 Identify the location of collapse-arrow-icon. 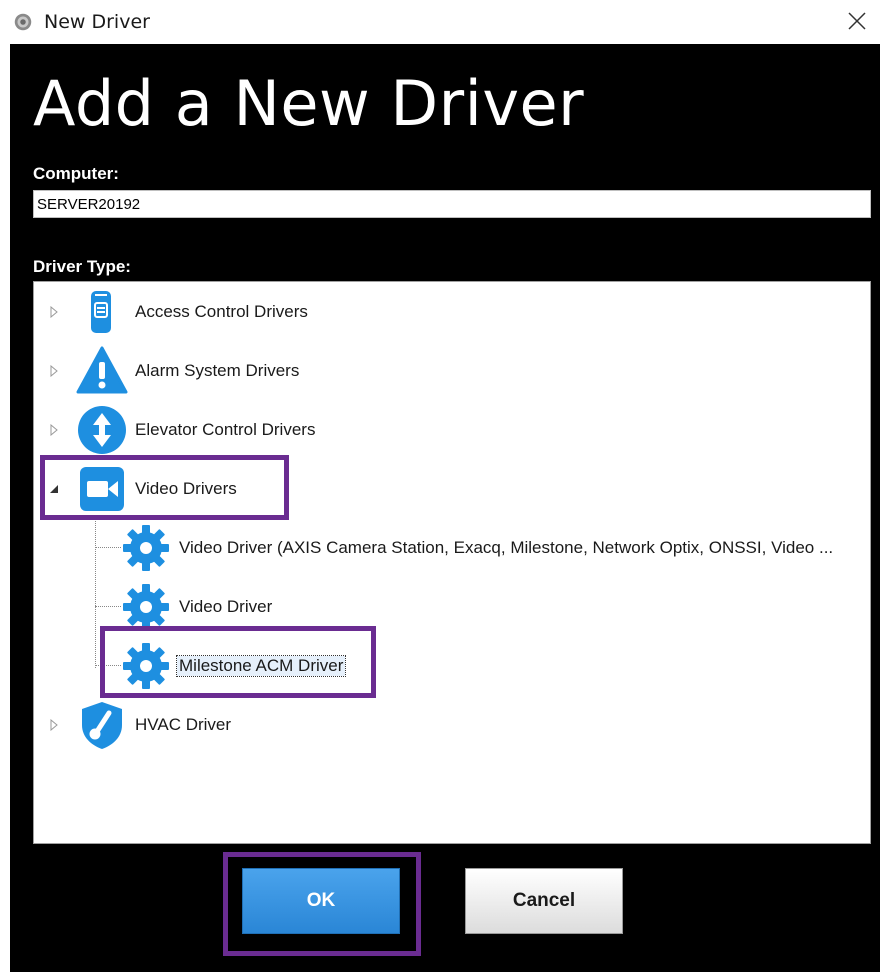
(54, 489).